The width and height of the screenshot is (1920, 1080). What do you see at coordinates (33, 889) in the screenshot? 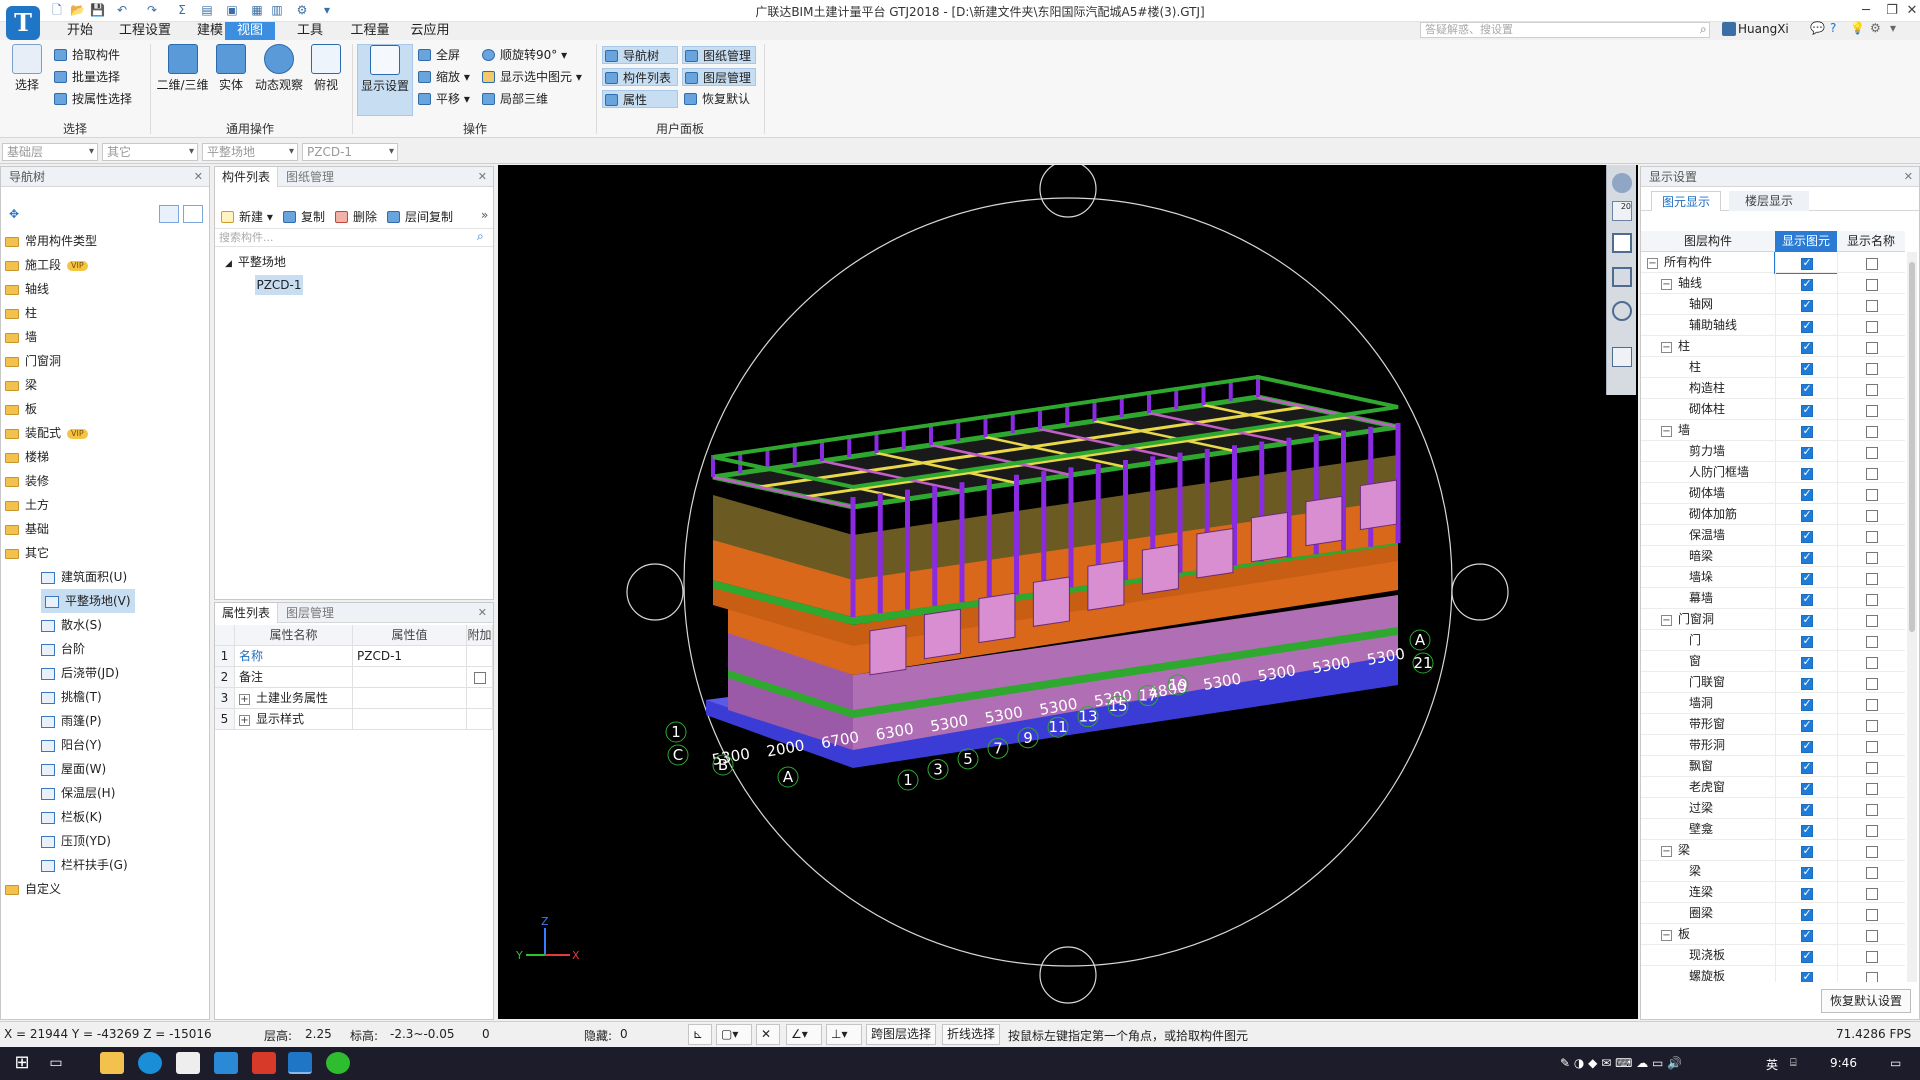
I see `nav-item-custom: 自定义` at bounding box center [33, 889].